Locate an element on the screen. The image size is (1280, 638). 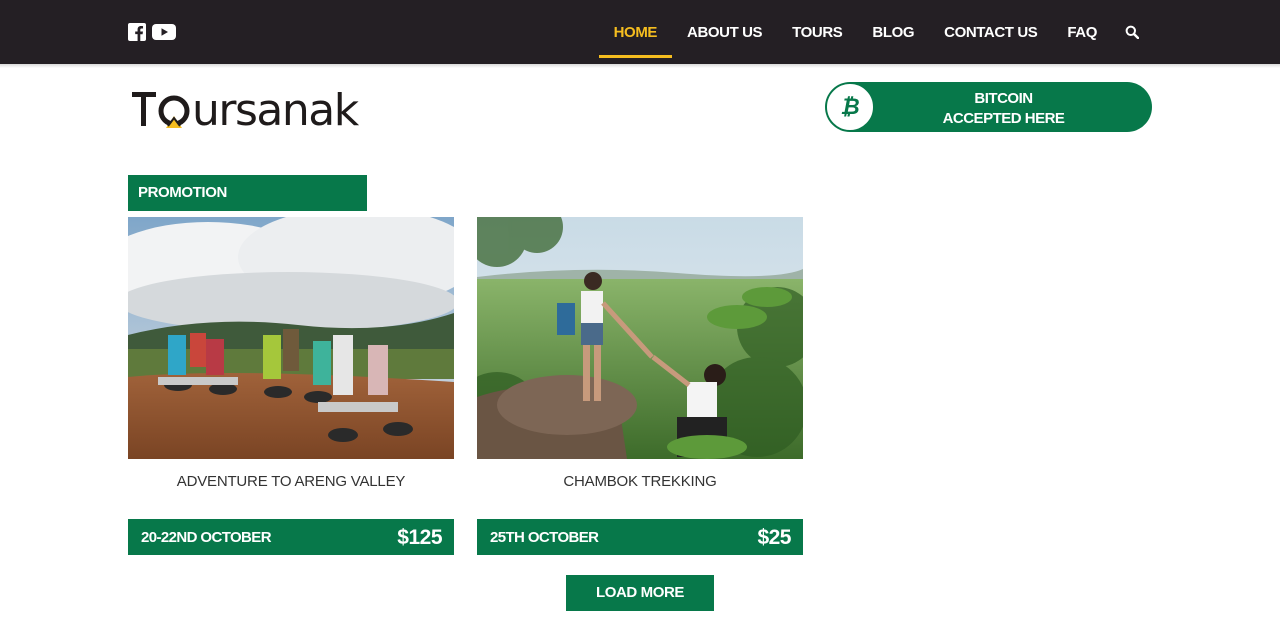
facebook-icon is located at coordinates (137, 32).